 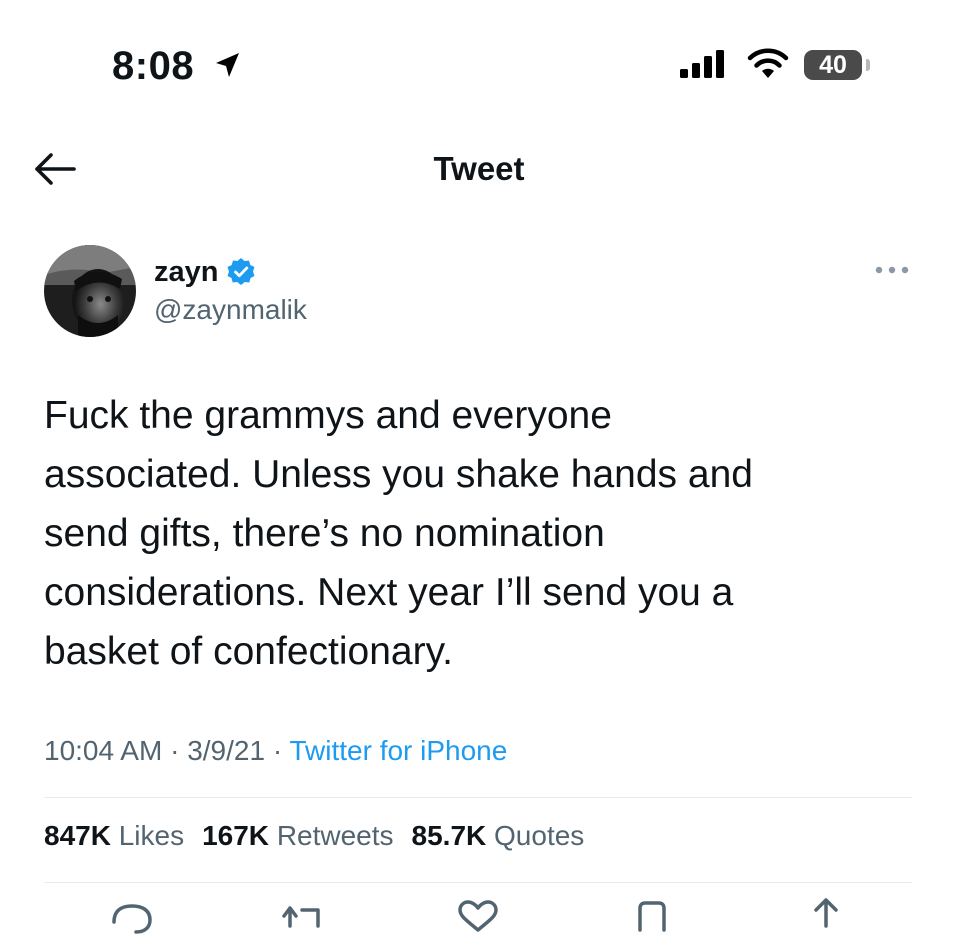 What do you see at coordinates (702, 64) in the screenshot?
I see `signal-icon` at bounding box center [702, 64].